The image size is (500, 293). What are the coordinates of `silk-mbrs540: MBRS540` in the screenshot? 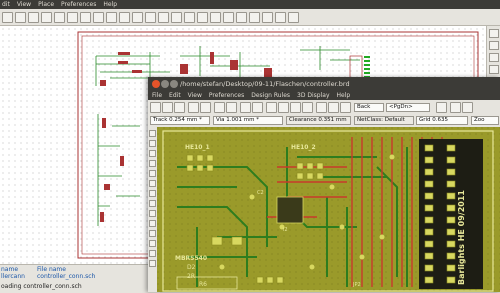 It's located at (191, 258).